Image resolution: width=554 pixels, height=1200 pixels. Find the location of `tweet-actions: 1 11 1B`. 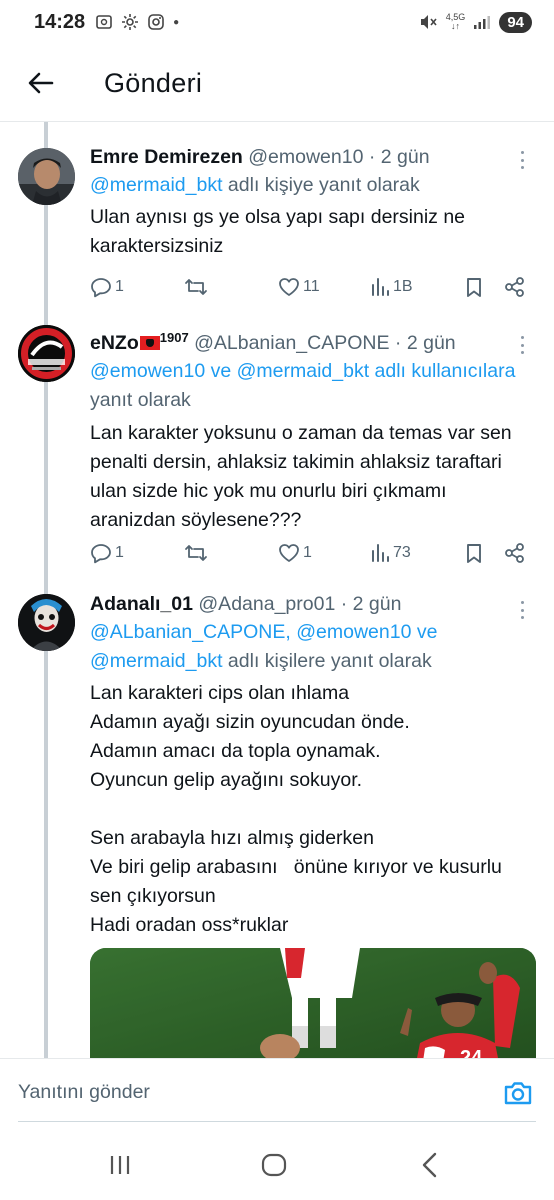

tweet-actions: 1 11 1B is located at coordinates (312, 287).